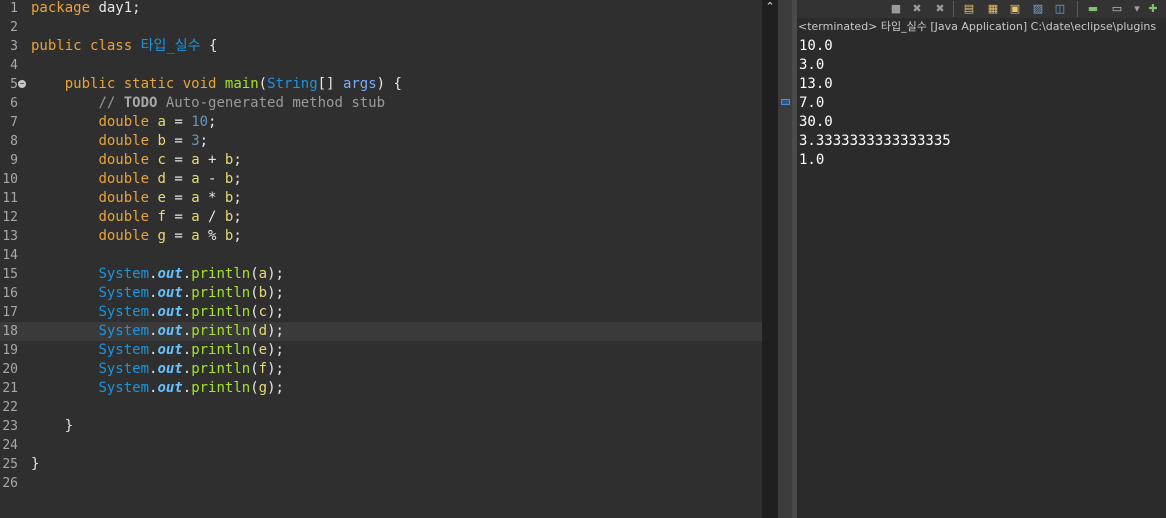 The width and height of the screenshot is (1166, 518). What do you see at coordinates (170, 160) in the screenshot?
I see `code-text: double c = a + b;` at bounding box center [170, 160].